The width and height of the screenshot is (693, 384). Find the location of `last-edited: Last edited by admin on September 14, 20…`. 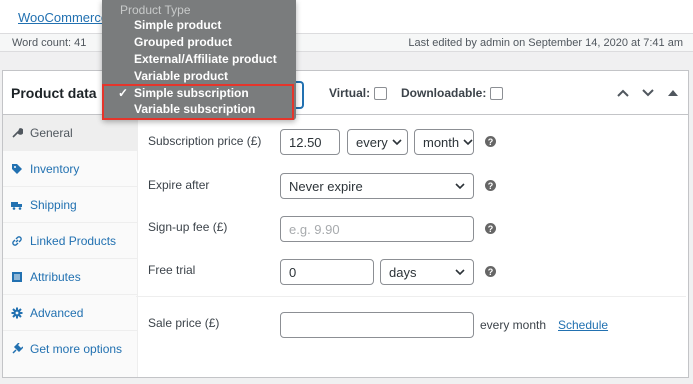

last-edited: Last edited by admin on September 14, 20… is located at coordinates (545, 43).